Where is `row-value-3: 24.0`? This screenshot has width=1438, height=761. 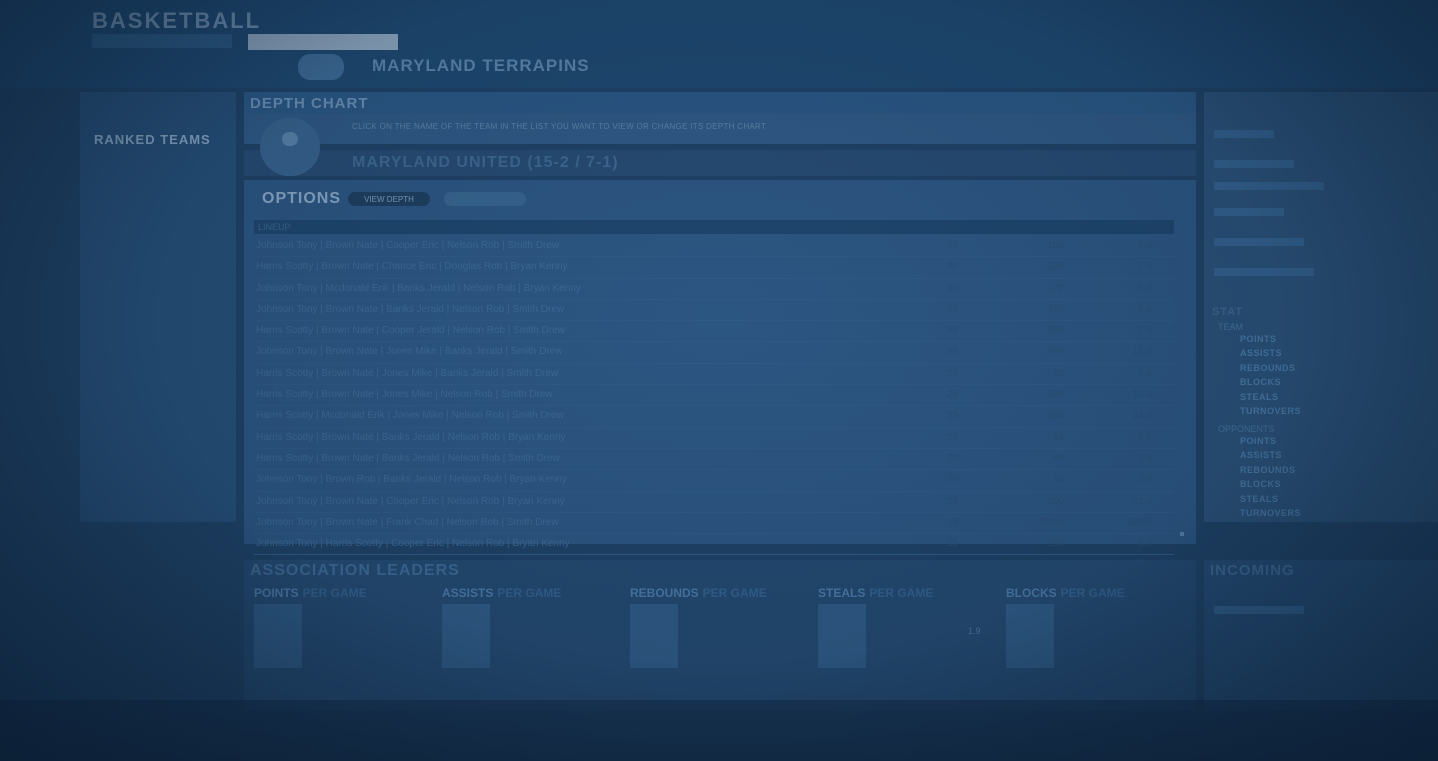
row-value-3: 24.0 is located at coordinates (1142, 416).